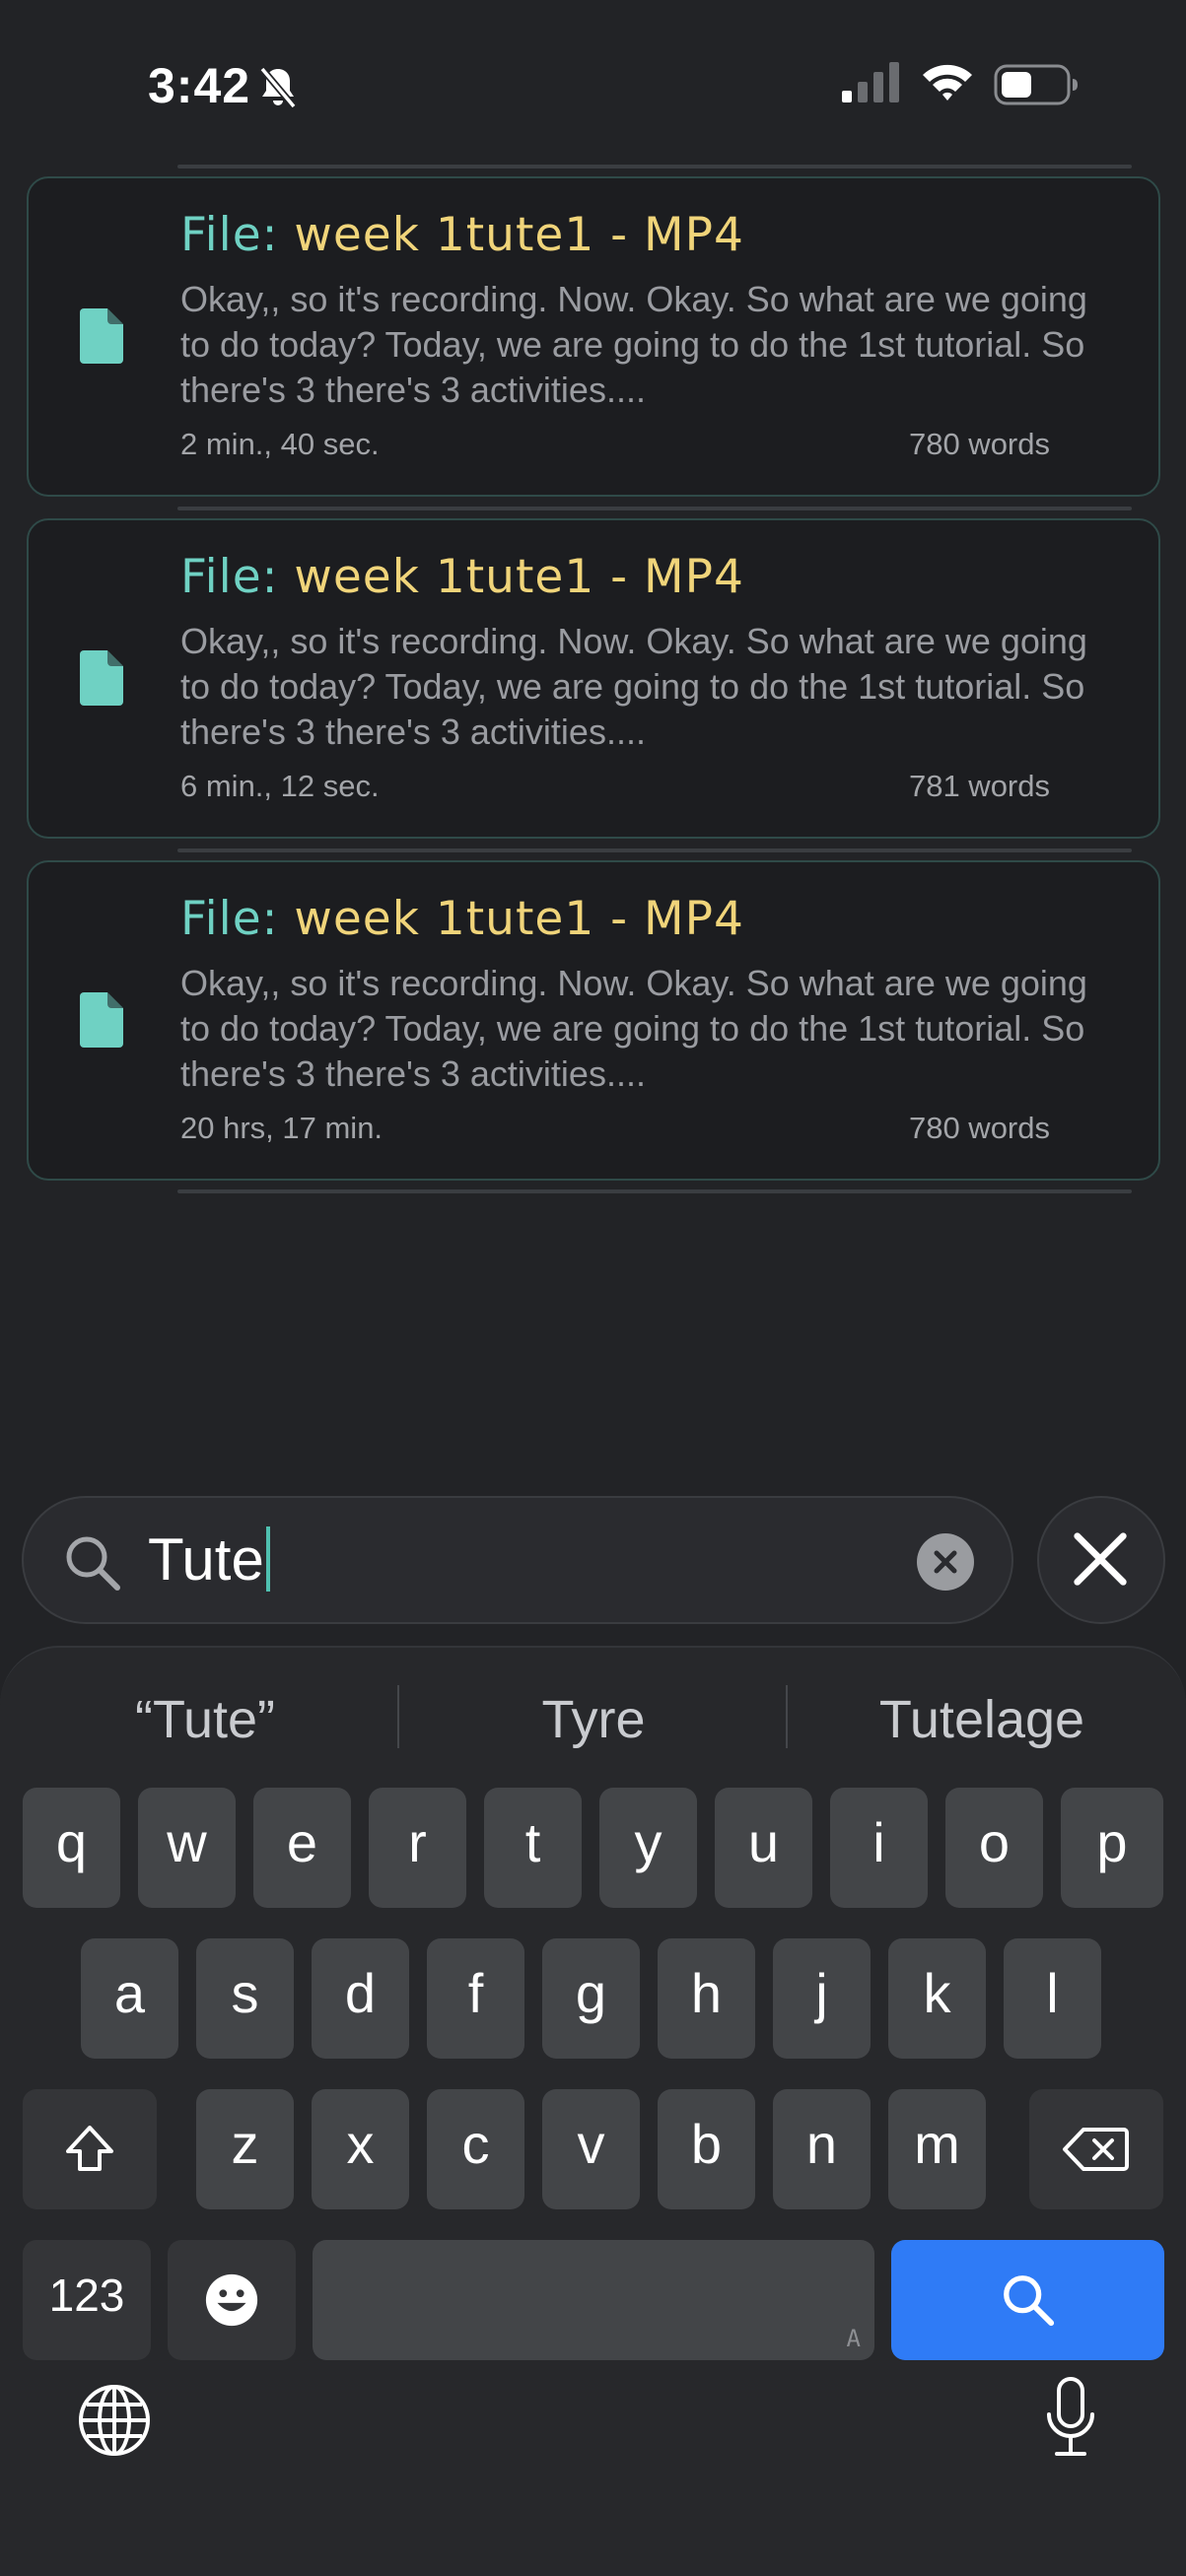 The width and height of the screenshot is (1186, 2576). What do you see at coordinates (1112, 1848) in the screenshot?
I see `key-p: p` at bounding box center [1112, 1848].